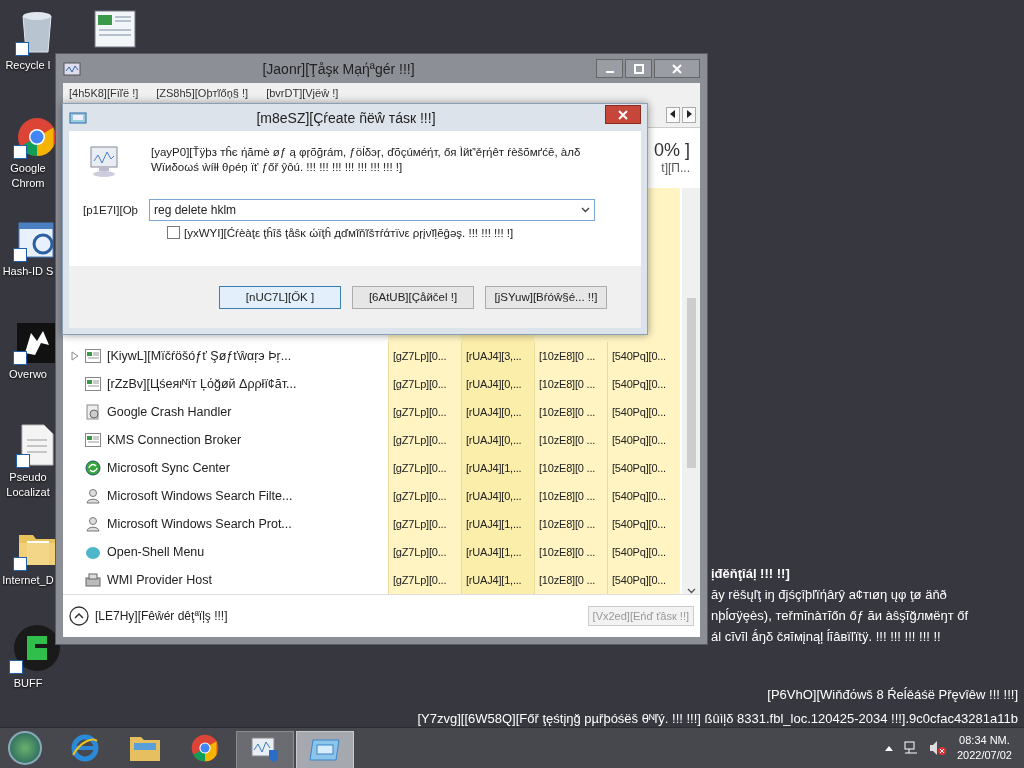 The width and height of the screenshot is (1024, 768). I want to click on desktop-icon-label: Hash-ID S, so click(28, 271).